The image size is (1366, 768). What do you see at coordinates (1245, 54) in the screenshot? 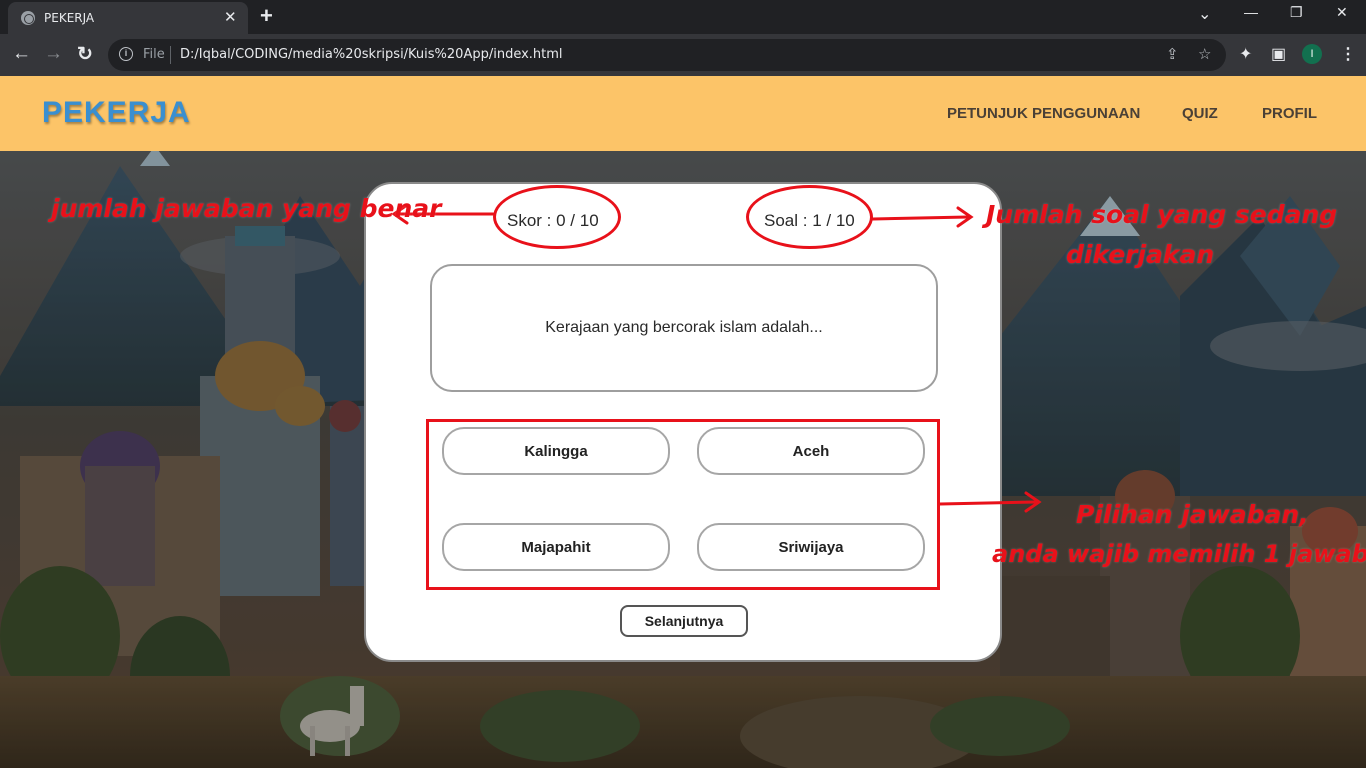
I see `extensions-icon: ✦` at bounding box center [1245, 54].